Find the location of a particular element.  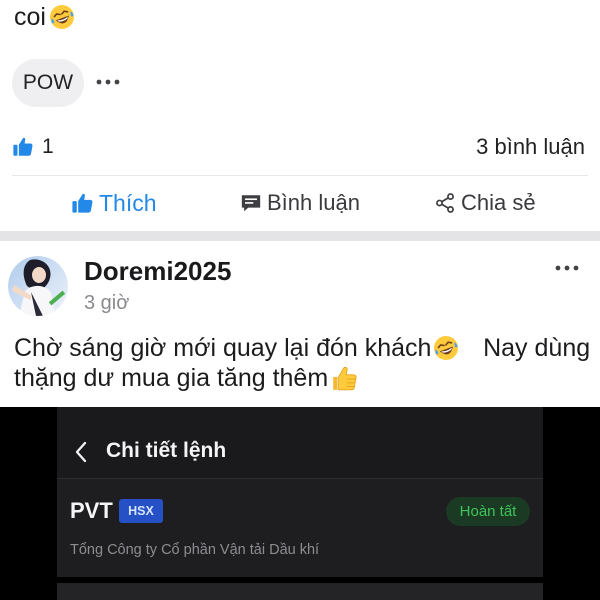

order-card is located at coordinates (300, 528).